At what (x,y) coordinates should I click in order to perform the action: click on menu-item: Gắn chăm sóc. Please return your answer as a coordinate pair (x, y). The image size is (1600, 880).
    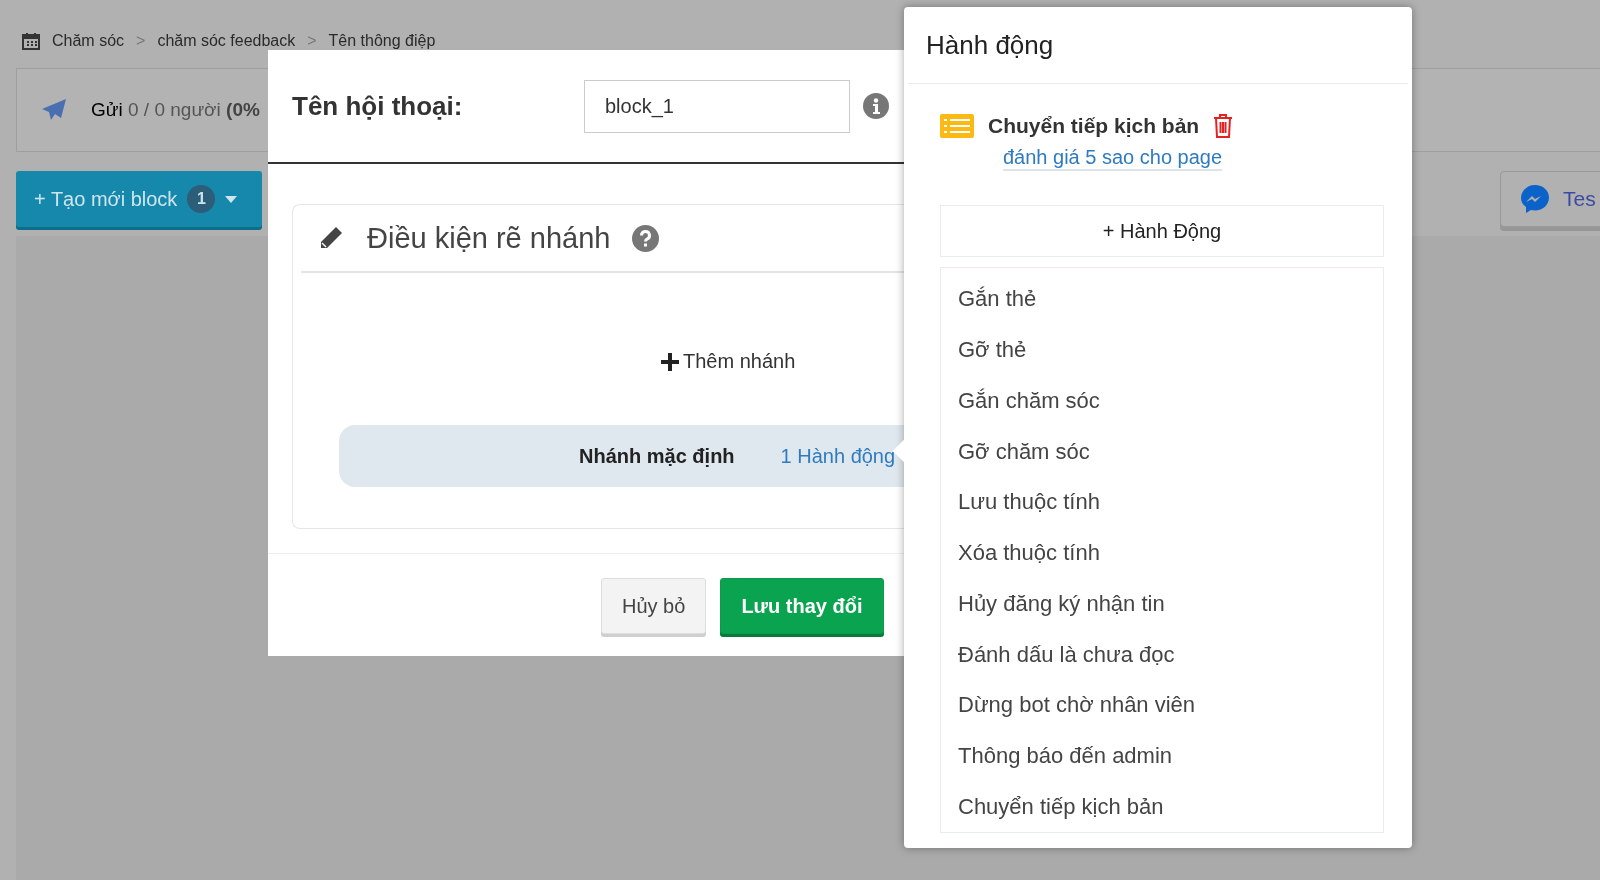
    Looking at the image, I should click on (1162, 401).